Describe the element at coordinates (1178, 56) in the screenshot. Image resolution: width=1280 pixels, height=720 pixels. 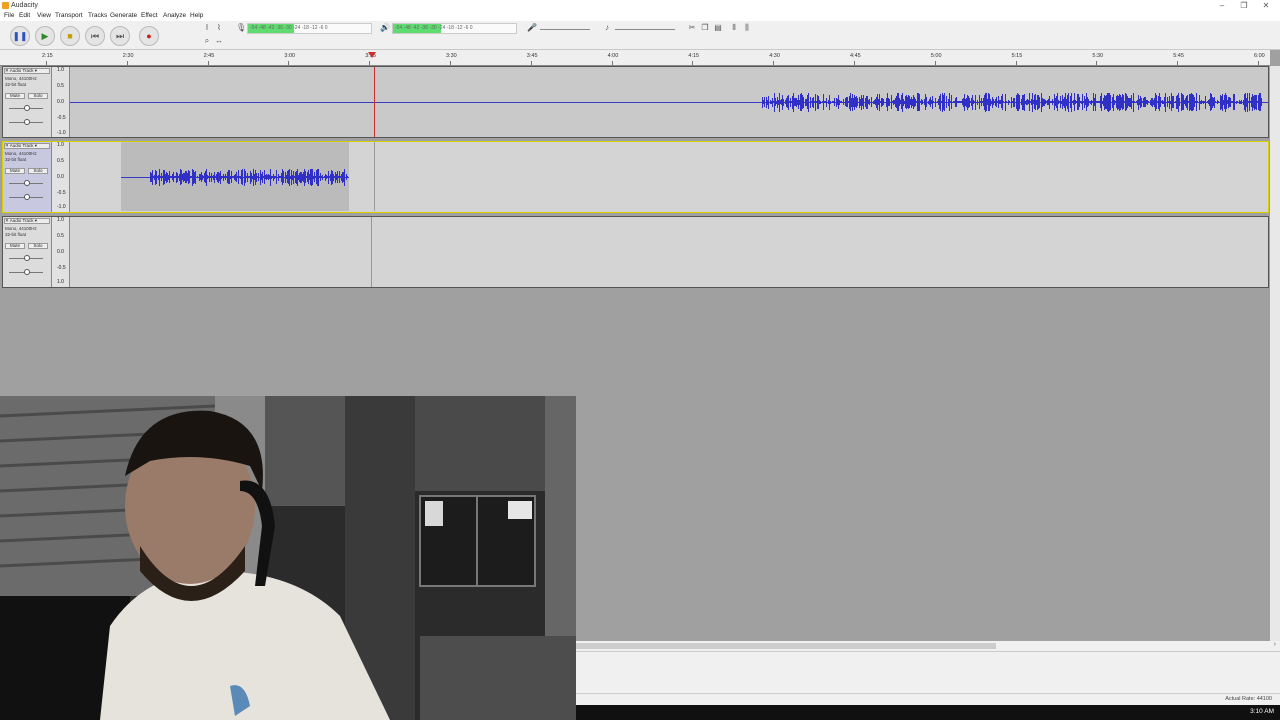
I see `ruler-tick-label: 5:45` at that location.